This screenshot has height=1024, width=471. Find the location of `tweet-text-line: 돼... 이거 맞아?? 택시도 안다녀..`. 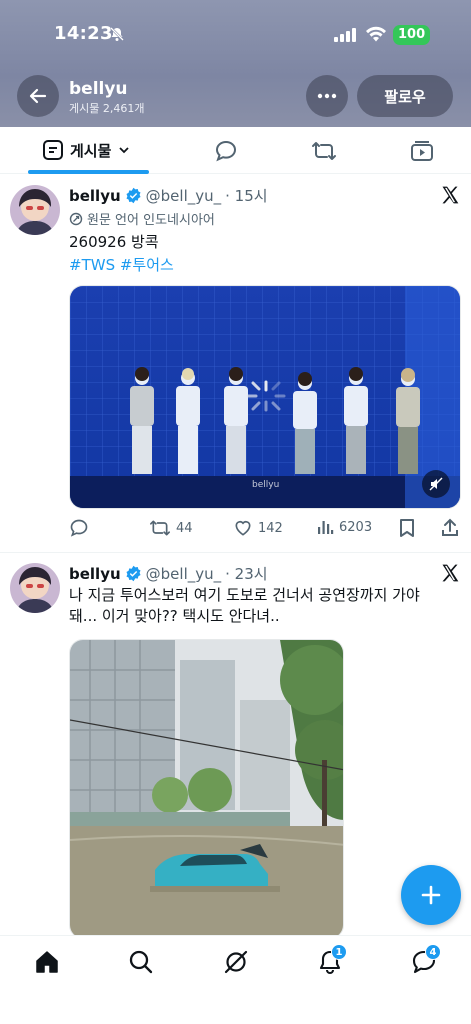

tweet-text-line: 돼... 이거 맞아?? 택시도 안다녀.. is located at coordinates (174, 616).